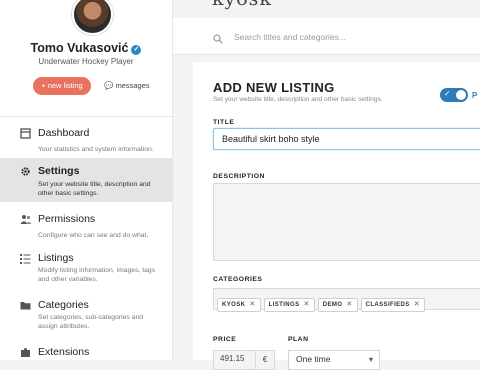  What do you see at coordinates (25, 258) in the screenshot?
I see `list-icon` at bounding box center [25, 258].